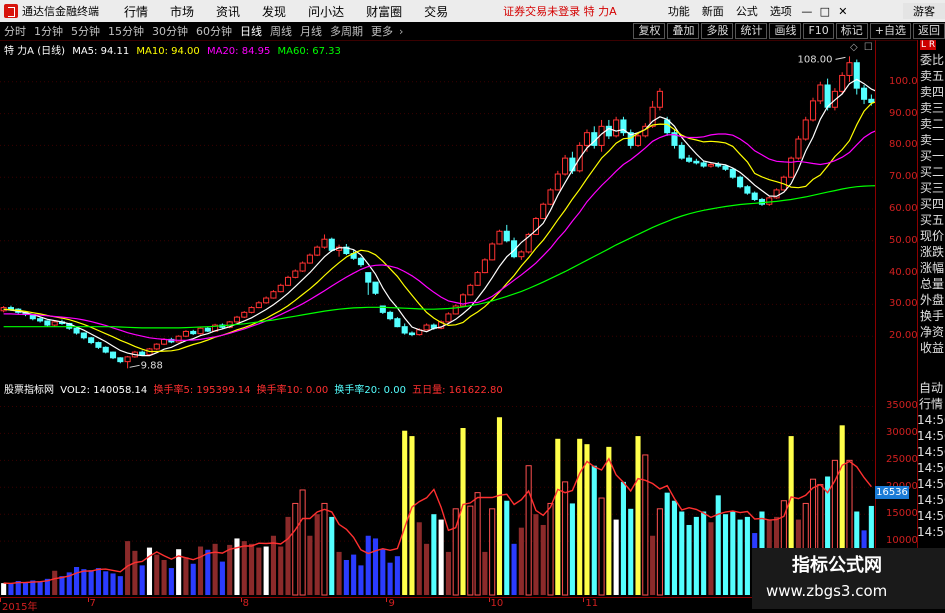  I want to click on maximize-icon: □, so click(825, 11).